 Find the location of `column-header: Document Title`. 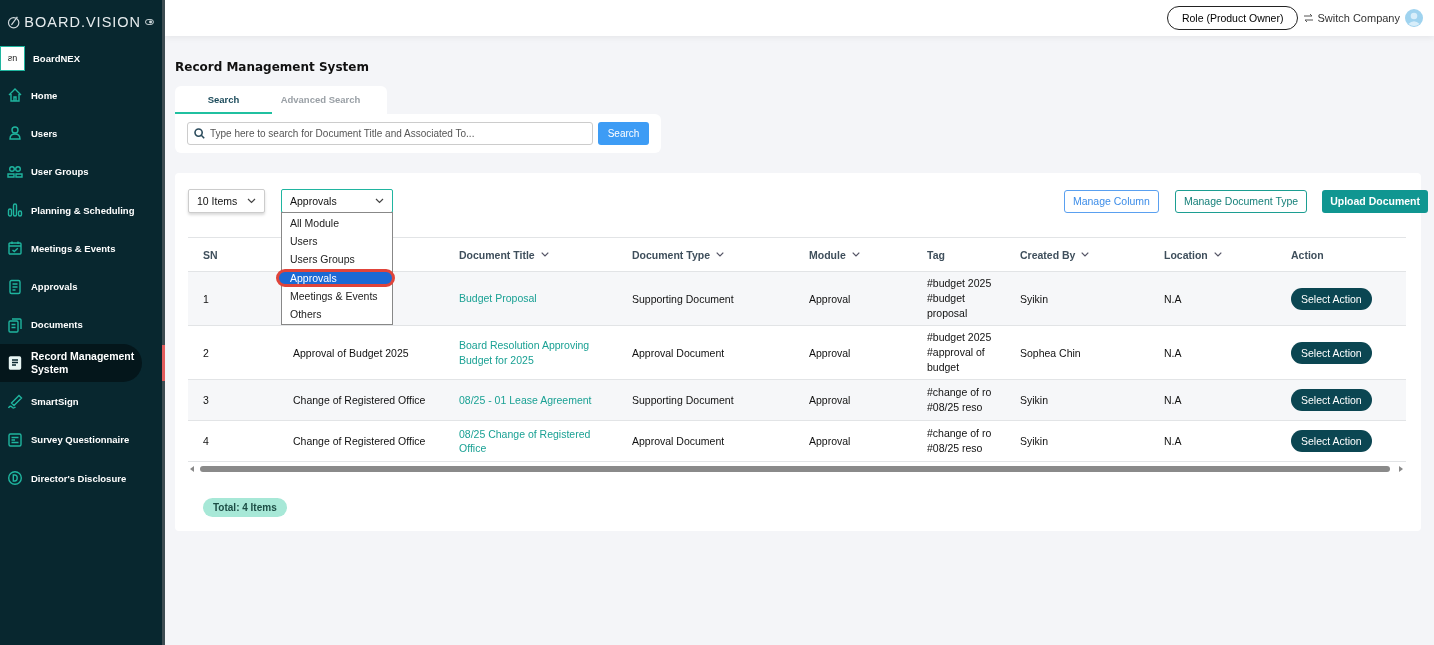

column-header: Document Title is located at coordinates (497, 254).